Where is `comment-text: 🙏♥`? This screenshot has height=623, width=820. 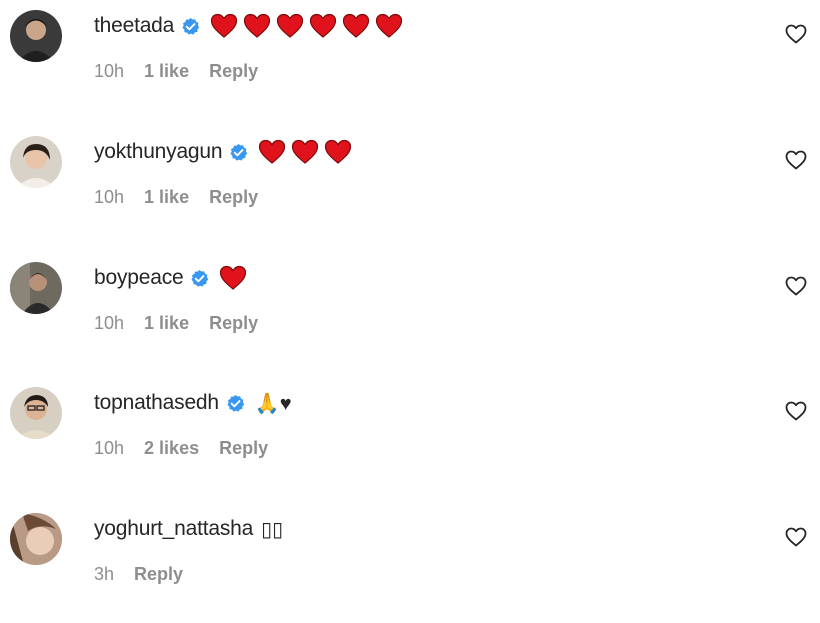
comment-text: 🙏♥ is located at coordinates (273, 403).